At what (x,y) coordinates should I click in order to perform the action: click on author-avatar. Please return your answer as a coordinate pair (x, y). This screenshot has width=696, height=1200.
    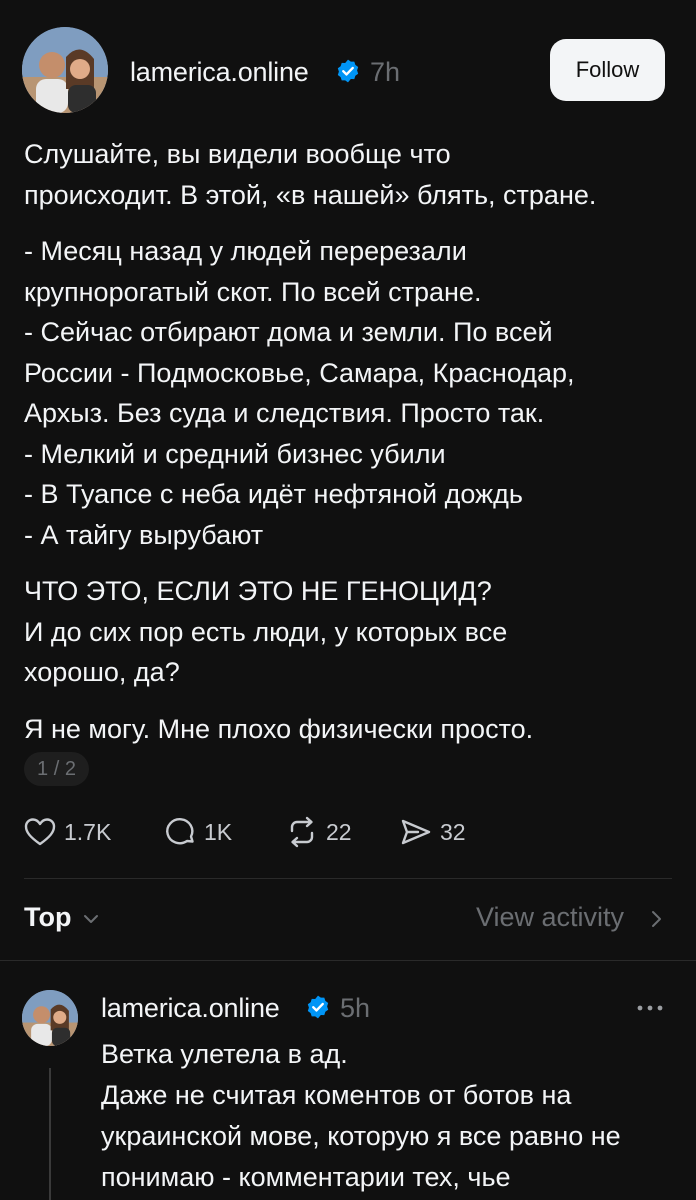
    Looking at the image, I should click on (65, 70).